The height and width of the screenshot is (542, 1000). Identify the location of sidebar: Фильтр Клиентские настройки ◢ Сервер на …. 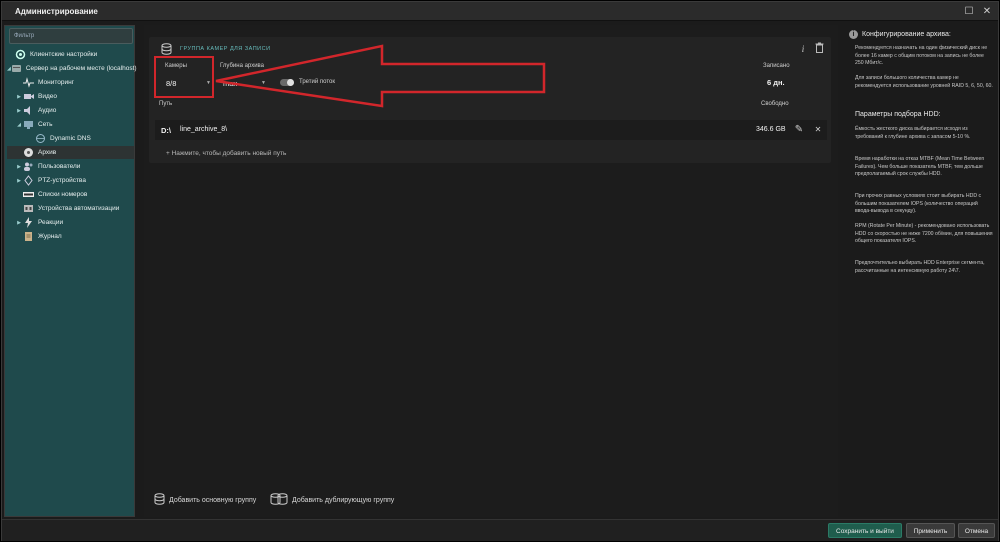
(70, 271).